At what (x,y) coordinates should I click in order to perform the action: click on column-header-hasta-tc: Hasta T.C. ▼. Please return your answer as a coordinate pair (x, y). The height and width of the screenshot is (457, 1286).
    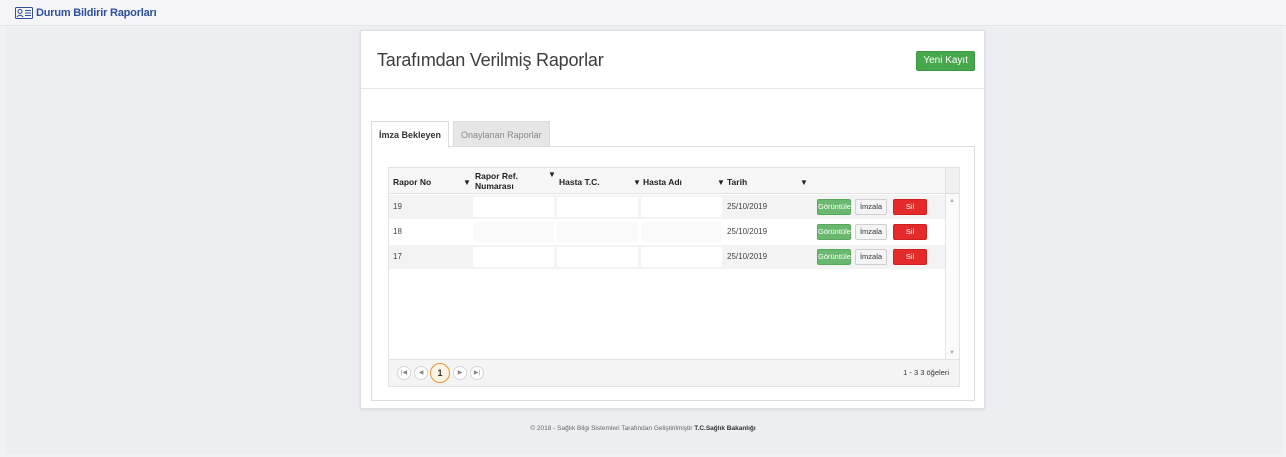
    Looking at the image, I should click on (599, 181).